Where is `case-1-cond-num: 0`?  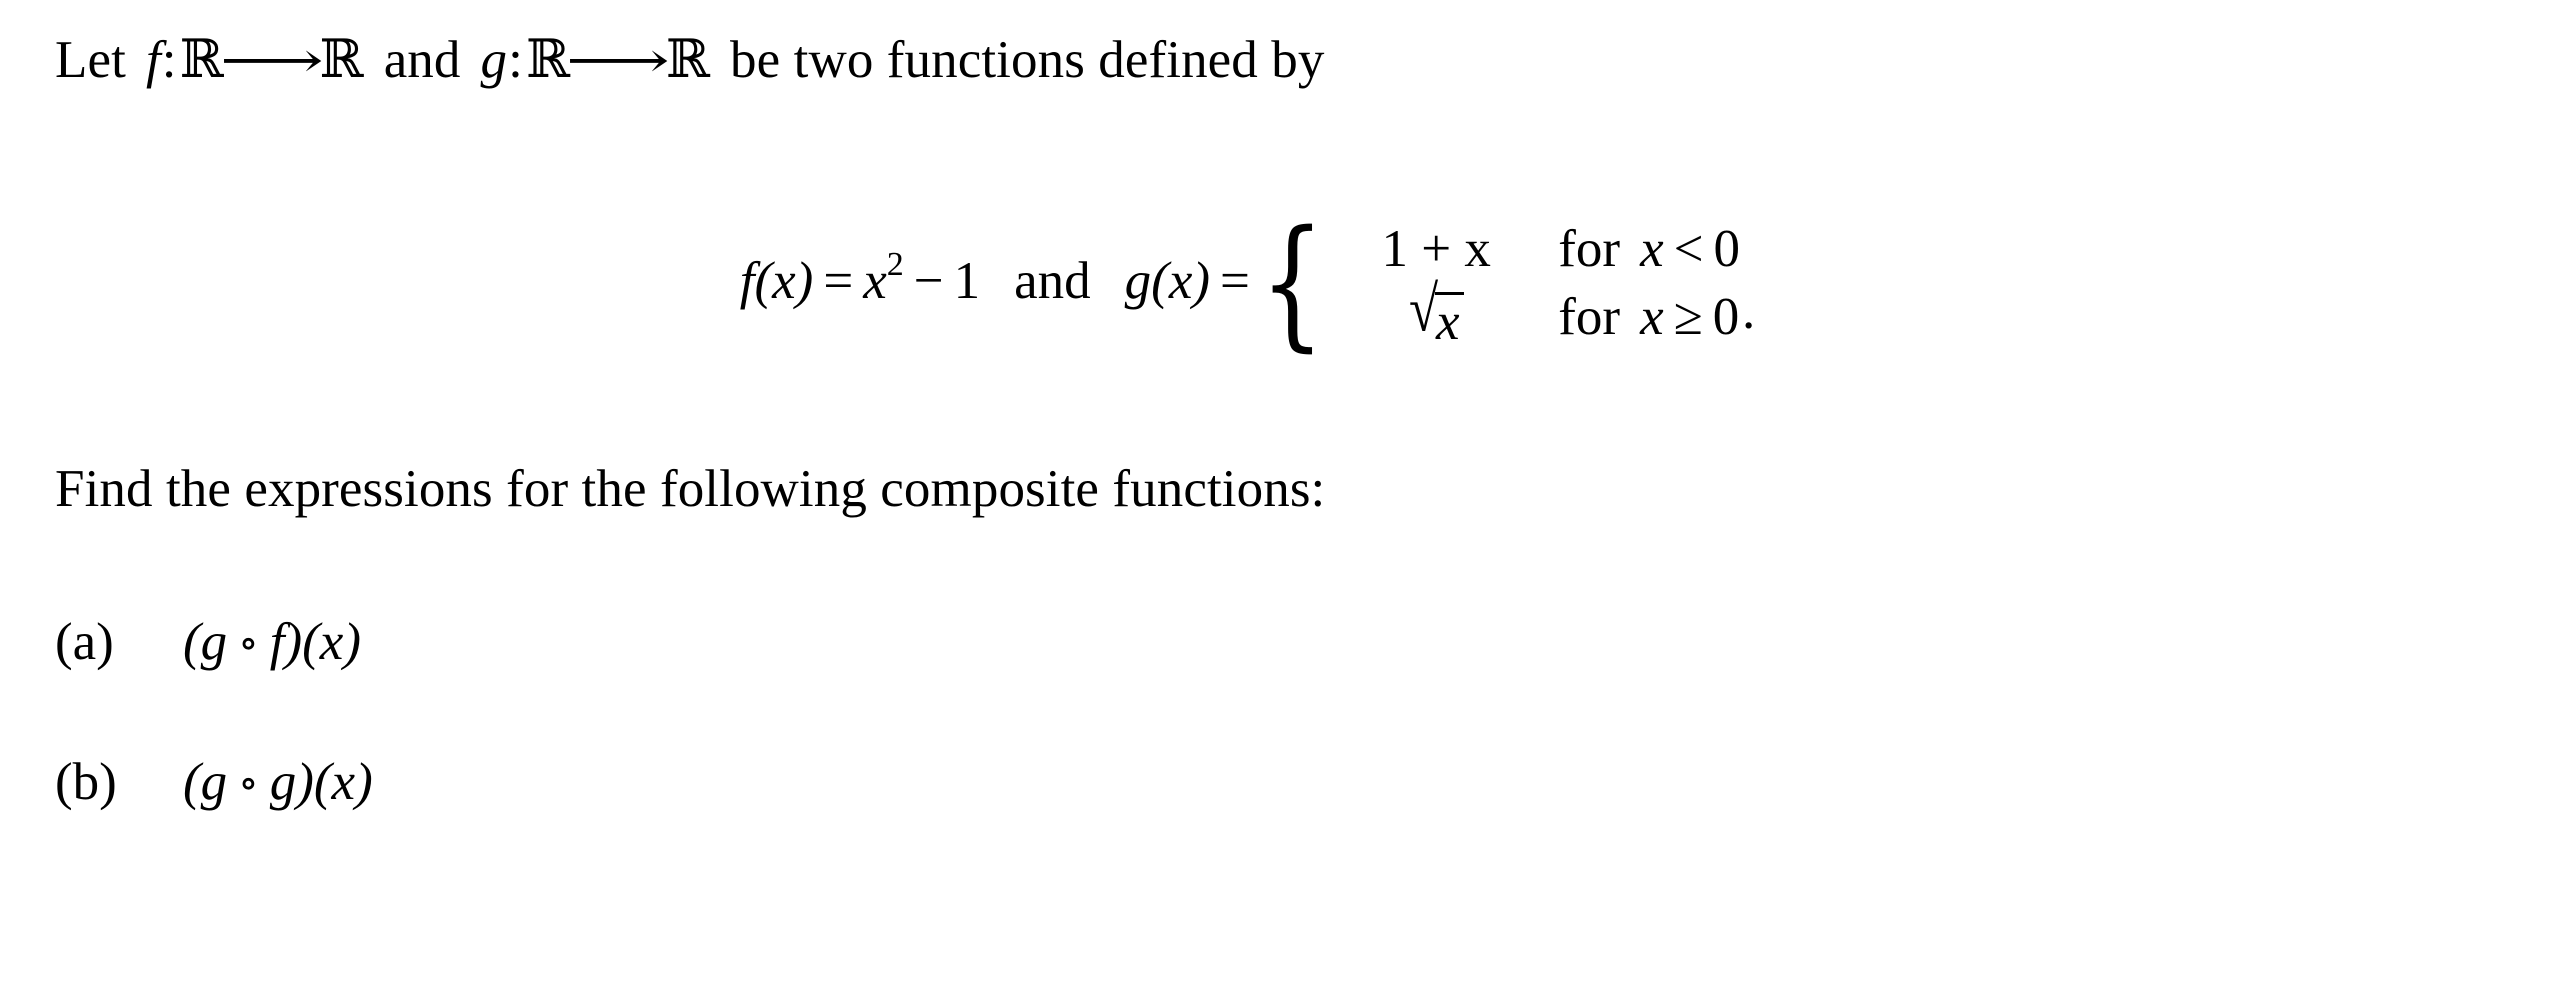
case-1-cond-num: 0 is located at coordinates (1726, 249).